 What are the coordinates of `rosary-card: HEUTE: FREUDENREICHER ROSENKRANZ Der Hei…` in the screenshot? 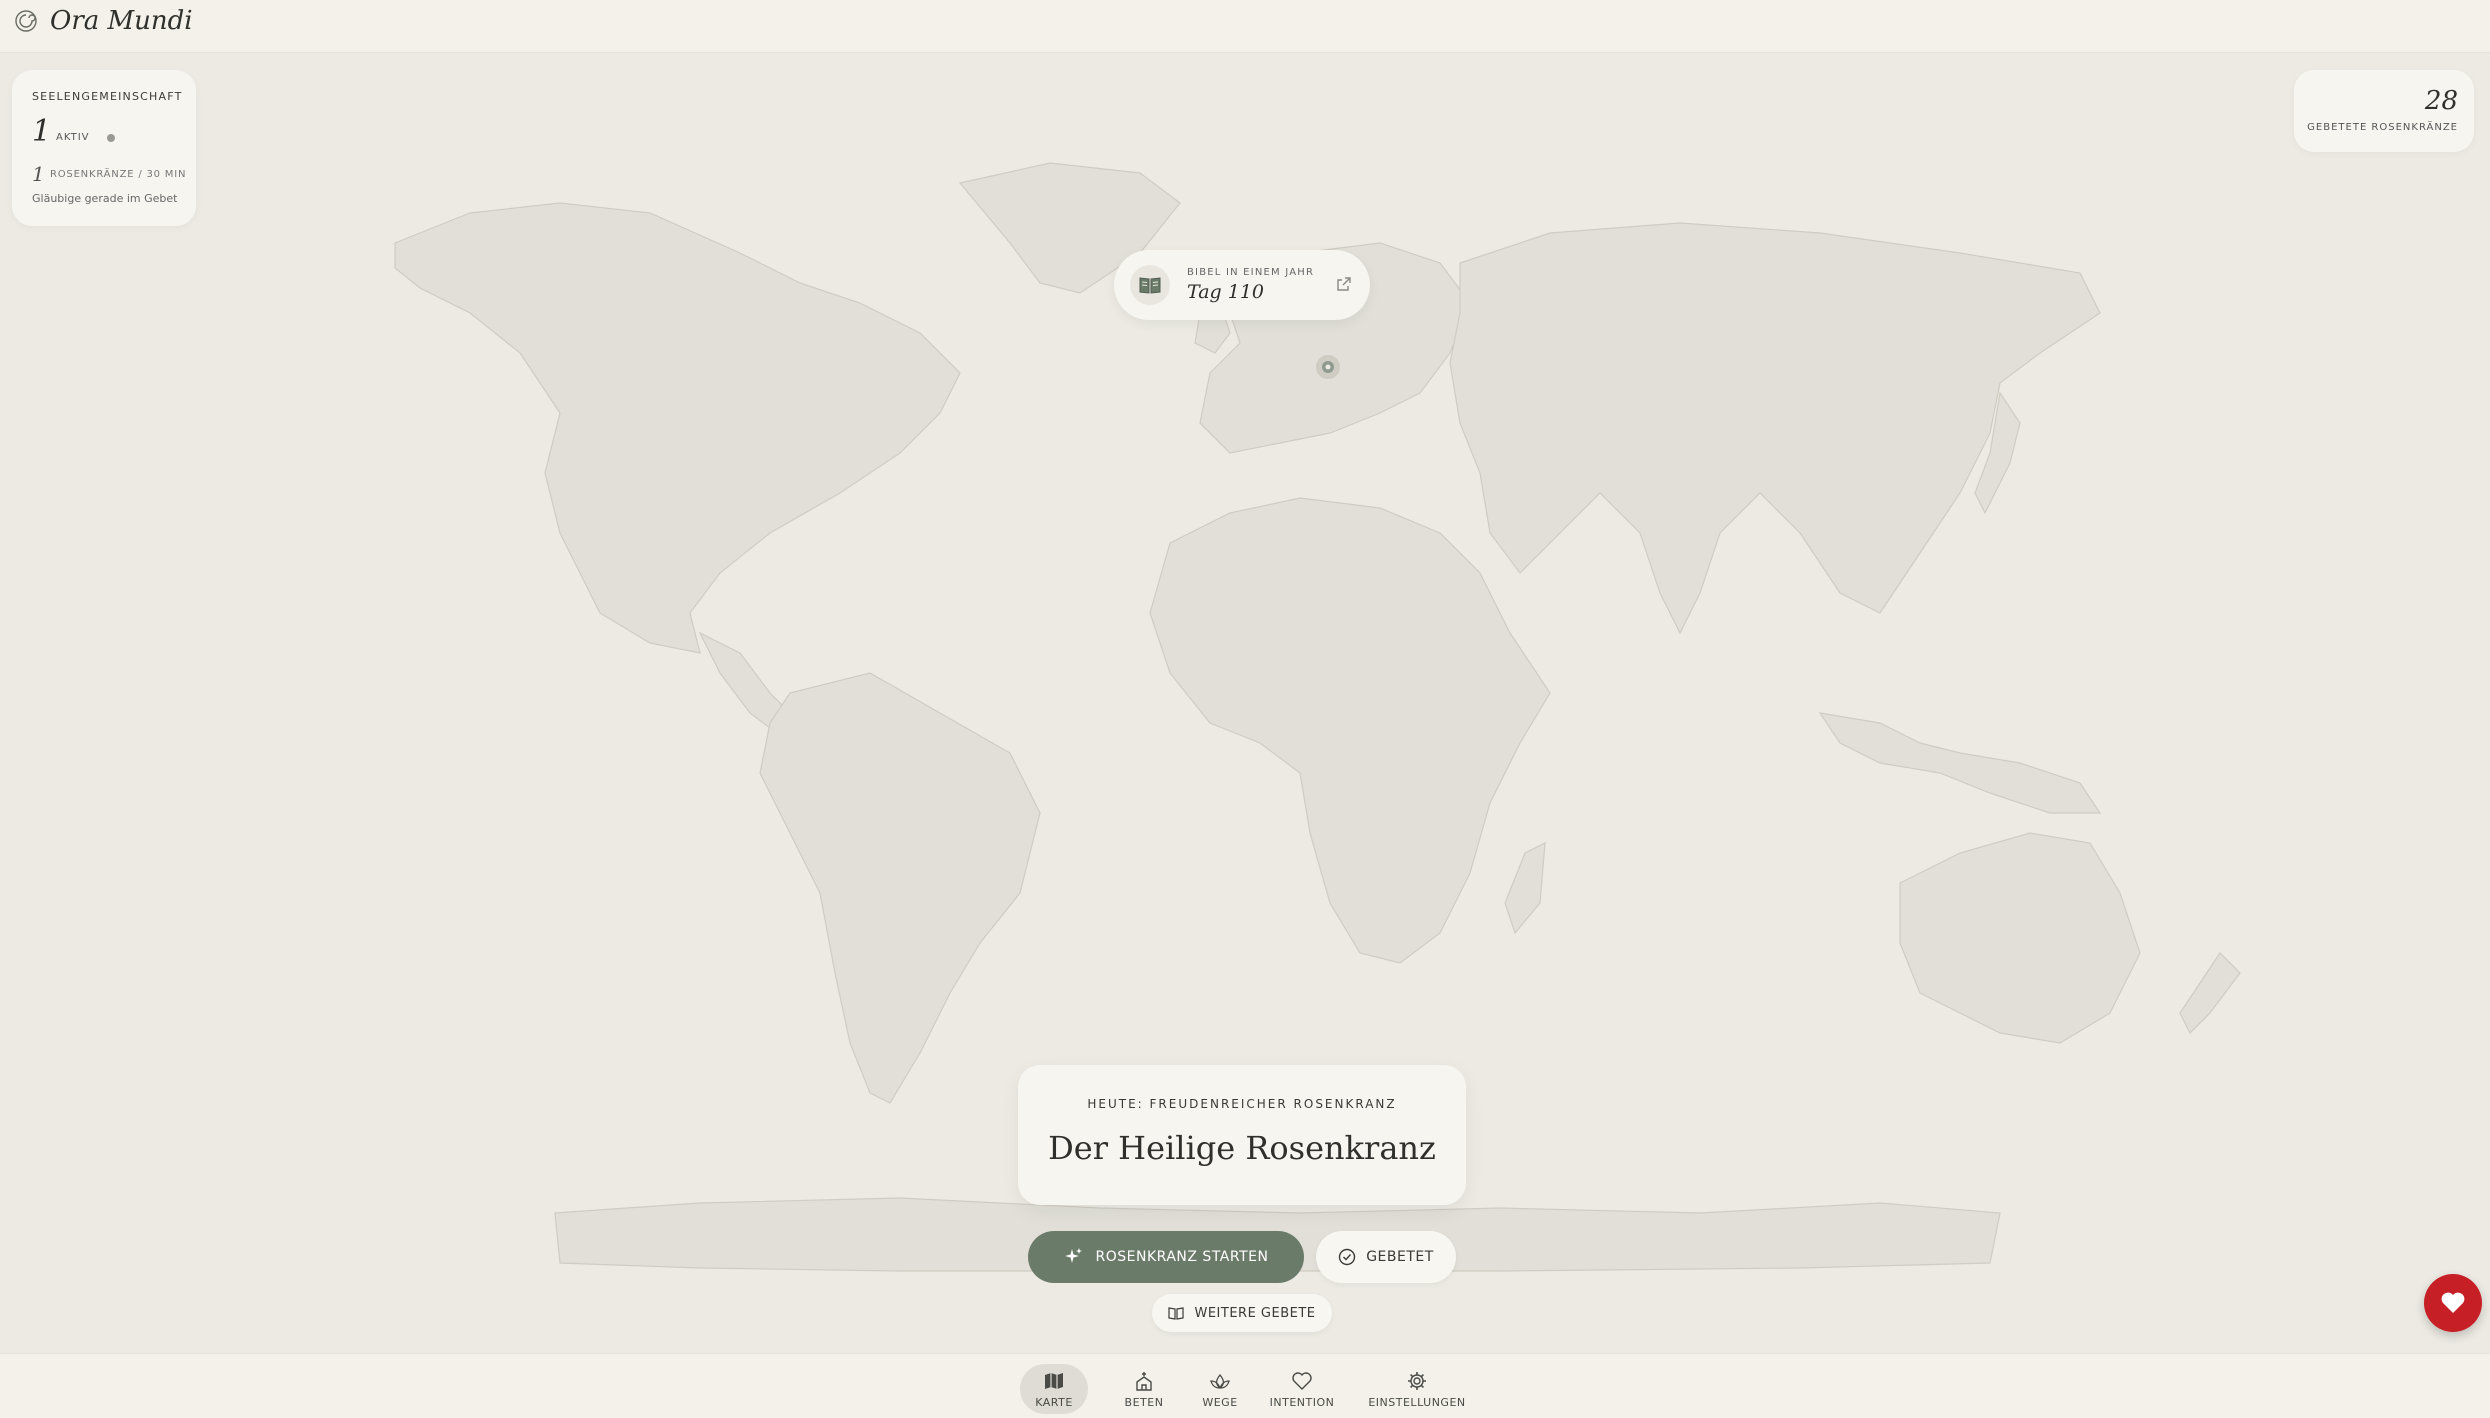 It's located at (1242, 1135).